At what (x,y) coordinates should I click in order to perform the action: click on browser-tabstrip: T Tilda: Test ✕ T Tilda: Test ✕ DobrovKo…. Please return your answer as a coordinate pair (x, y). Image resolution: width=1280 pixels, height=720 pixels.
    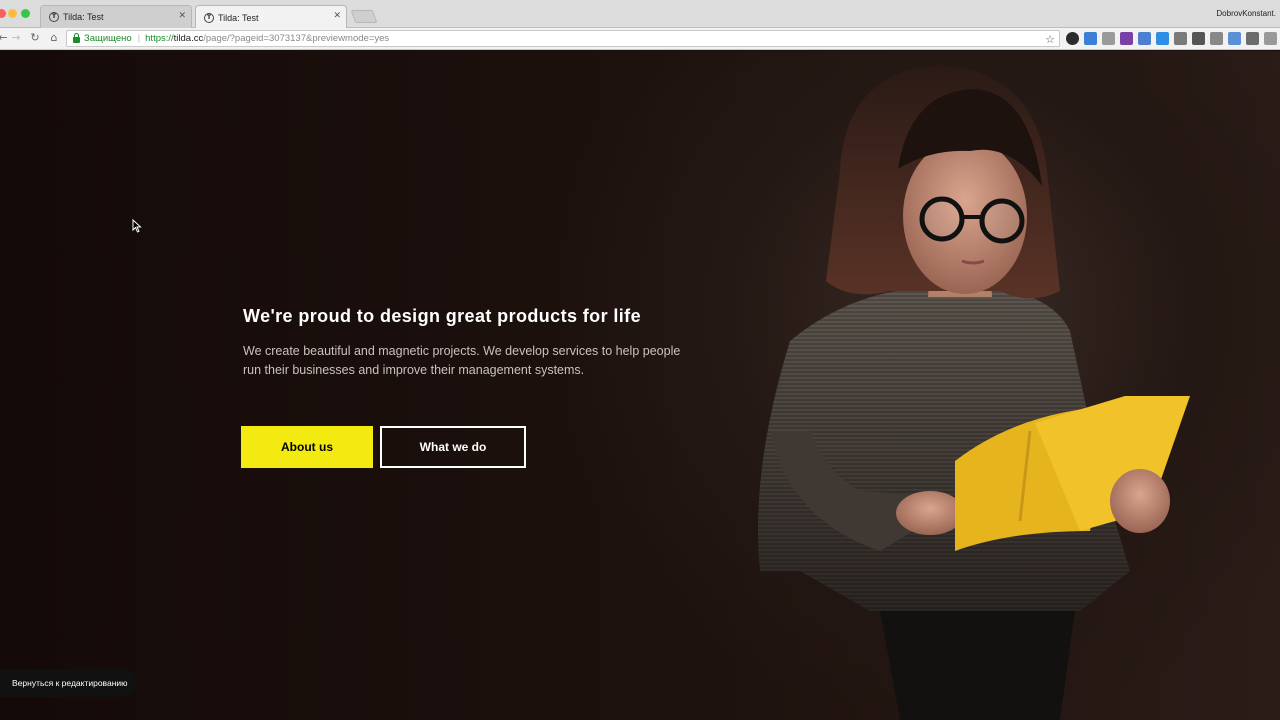
    Looking at the image, I should click on (640, 14).